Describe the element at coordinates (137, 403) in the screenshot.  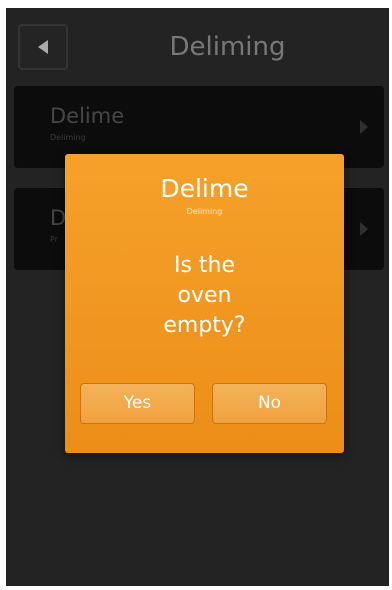
I see `yes-button: Yes` at that location.